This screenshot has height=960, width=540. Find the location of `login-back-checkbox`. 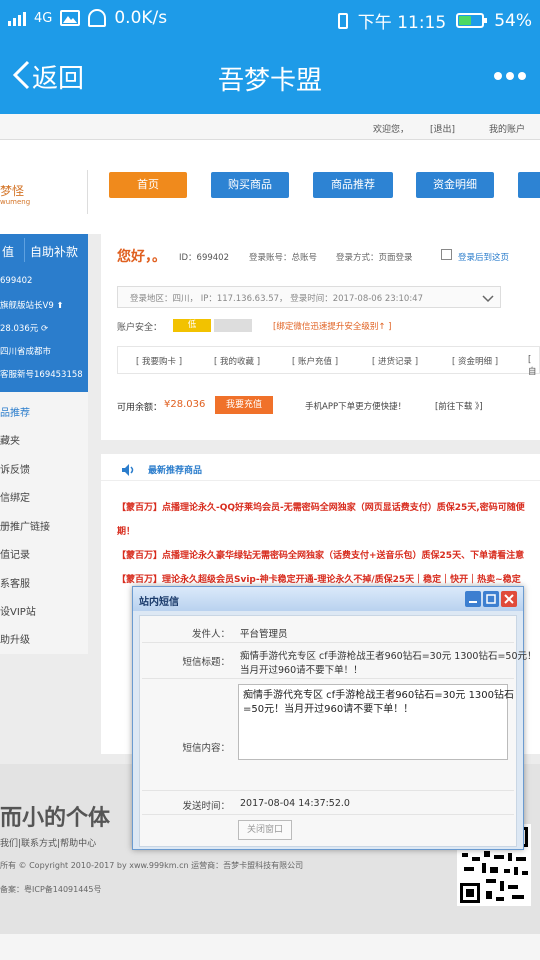

login-back-checkbox is located at coordinates (446, 254).